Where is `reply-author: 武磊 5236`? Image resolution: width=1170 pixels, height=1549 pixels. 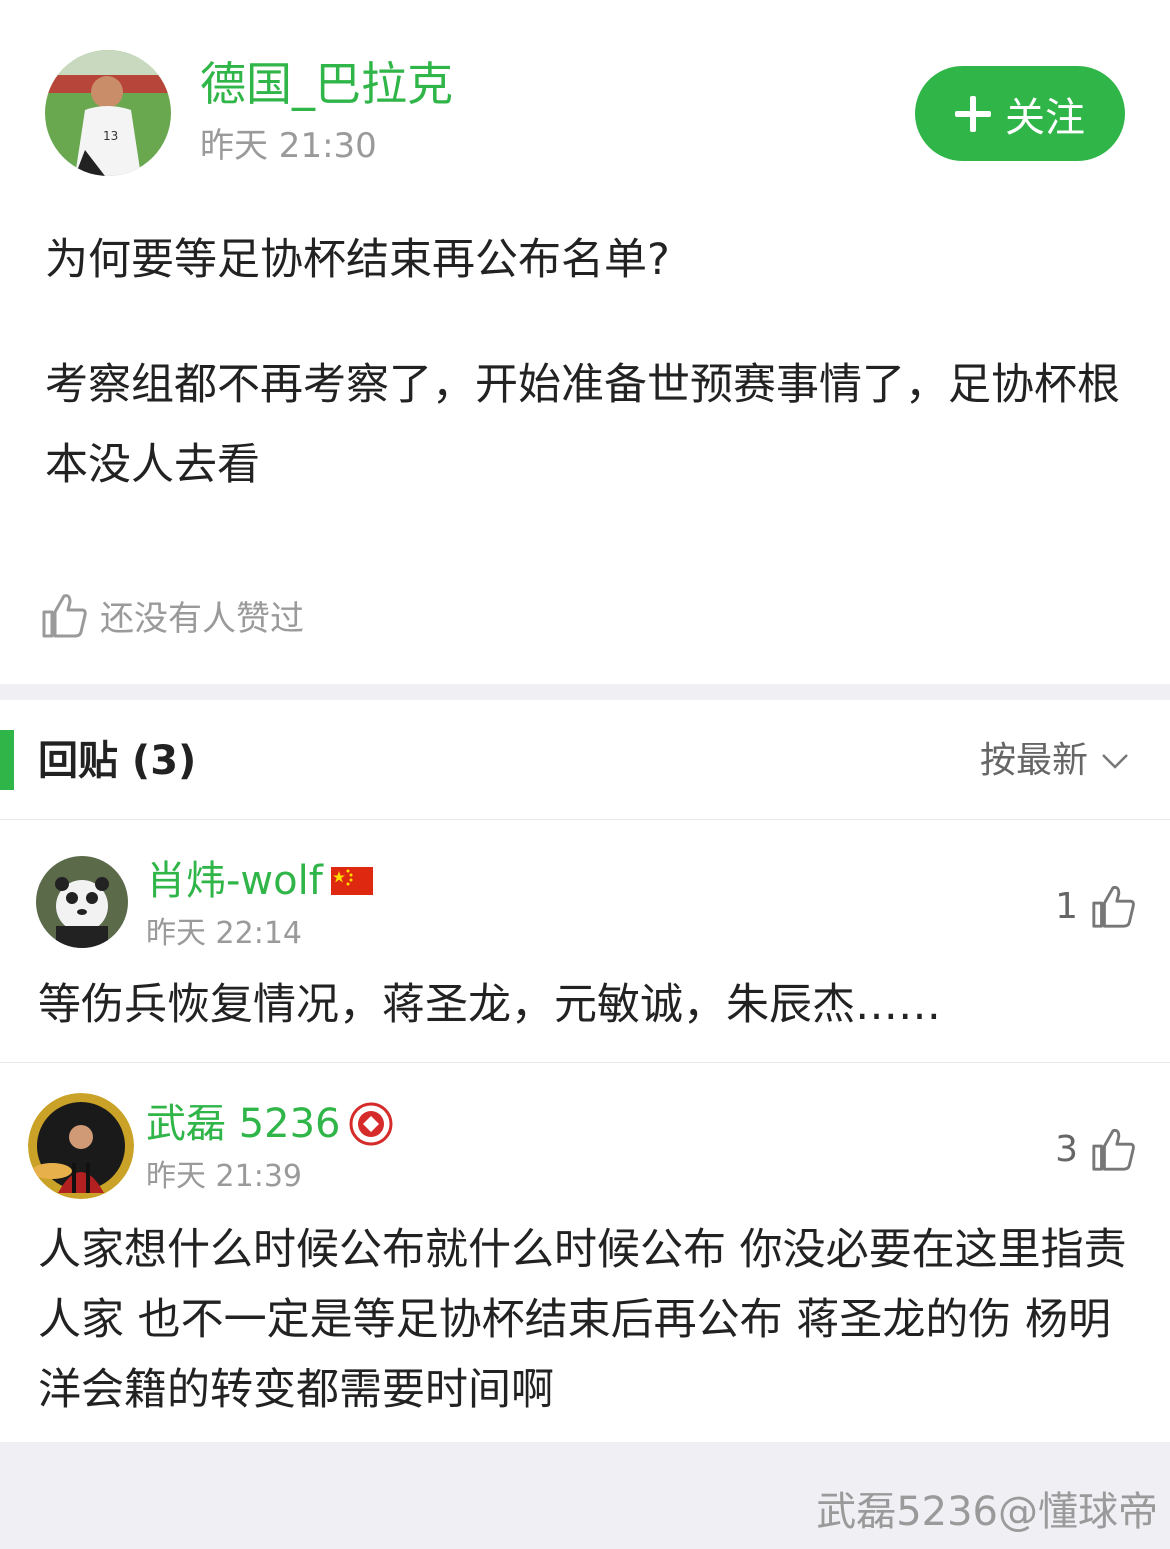
reply-author: 武磊 5236 is located at coordinates (269, 1124).